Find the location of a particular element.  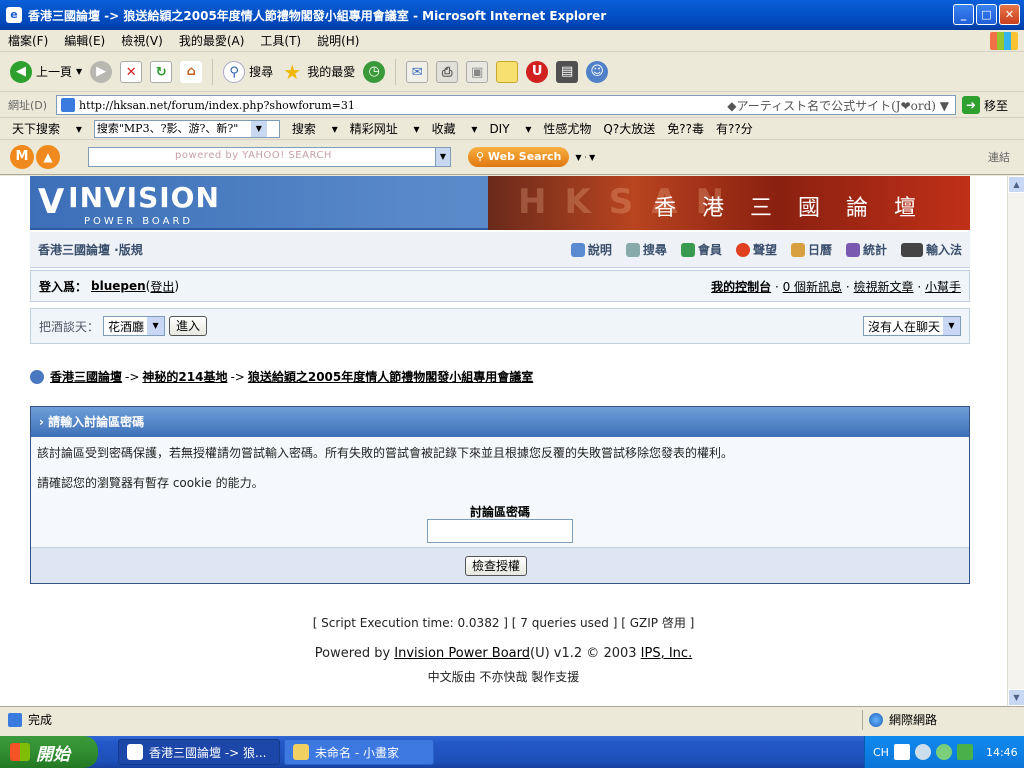

link-search: 搜索 ▾ is located at coordinates (315, 128).